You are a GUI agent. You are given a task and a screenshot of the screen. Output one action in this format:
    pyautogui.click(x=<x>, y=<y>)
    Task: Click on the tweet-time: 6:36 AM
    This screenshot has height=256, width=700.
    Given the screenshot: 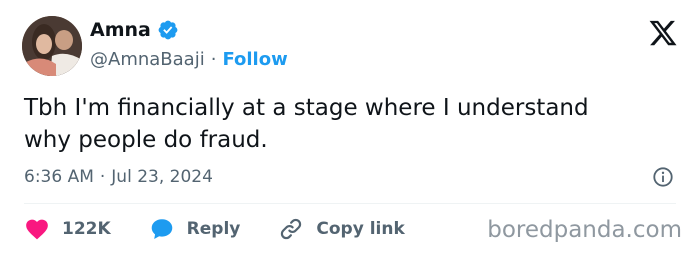 What is the action you would take?
    pyautogui.click(x=59, y=177)
    